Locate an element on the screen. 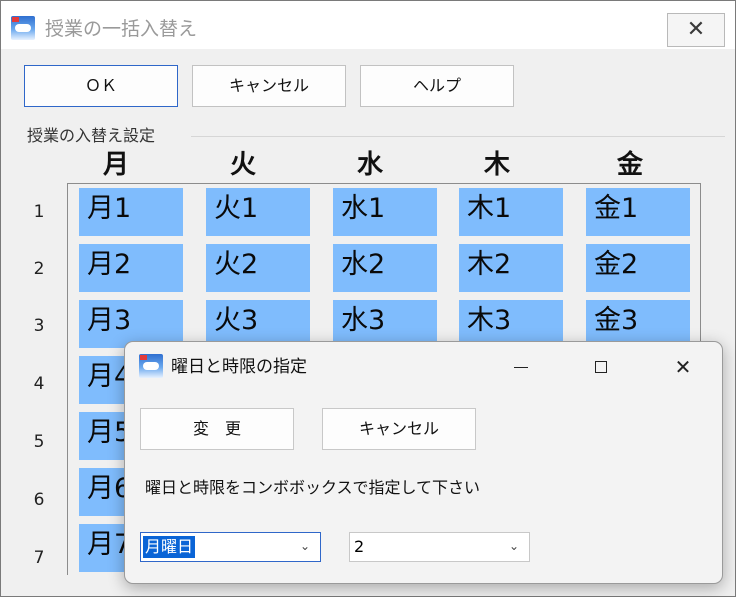 This screenshot has height=597, width=736. period-label-7: 7 is located at coordinates (39, 558).